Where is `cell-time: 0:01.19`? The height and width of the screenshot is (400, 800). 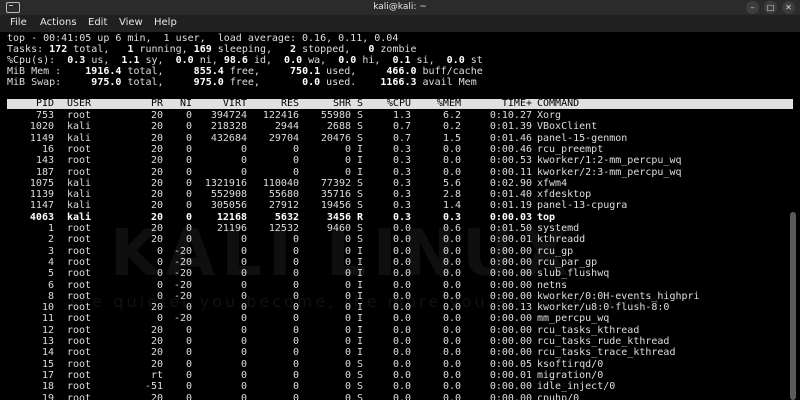 cell-time: 0:01.19 is located at coordinates (510, 206).